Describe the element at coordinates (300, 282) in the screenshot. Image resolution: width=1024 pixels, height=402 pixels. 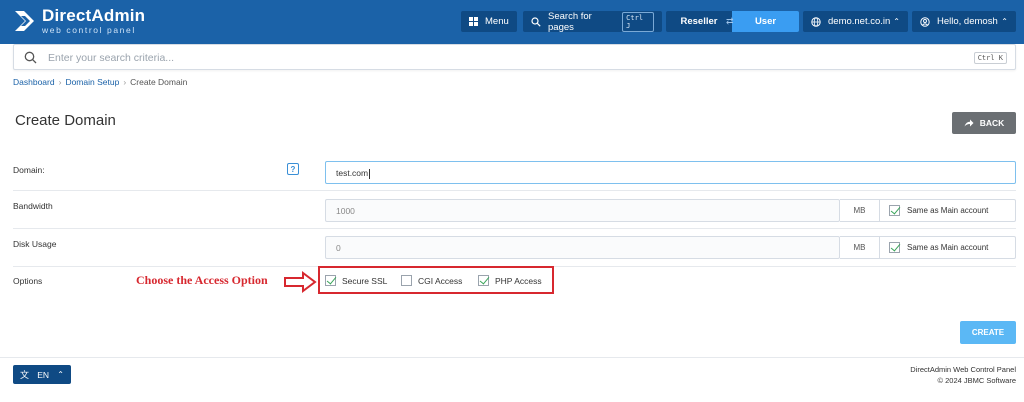
I see `annotation-arrow-icon` at that location.